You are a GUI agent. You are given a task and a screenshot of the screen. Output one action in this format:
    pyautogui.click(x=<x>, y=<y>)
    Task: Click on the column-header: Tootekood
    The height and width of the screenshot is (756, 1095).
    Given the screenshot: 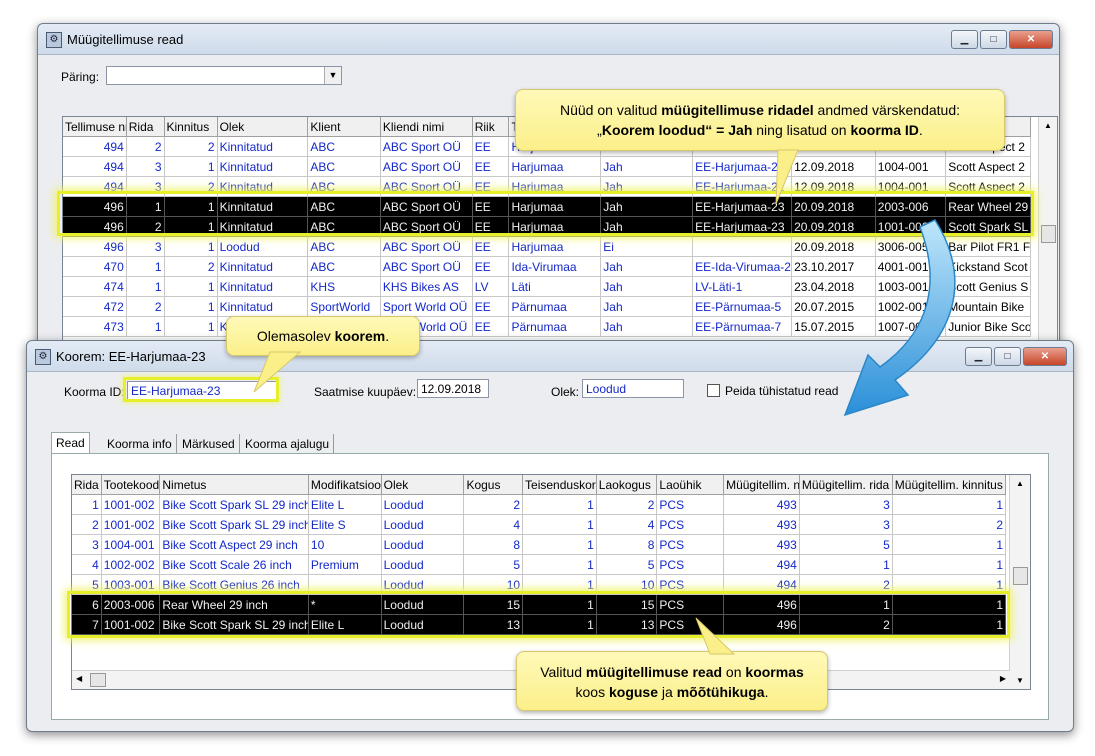 What is the action you would take?
    pyautogui.click(x=131, y=485)
    